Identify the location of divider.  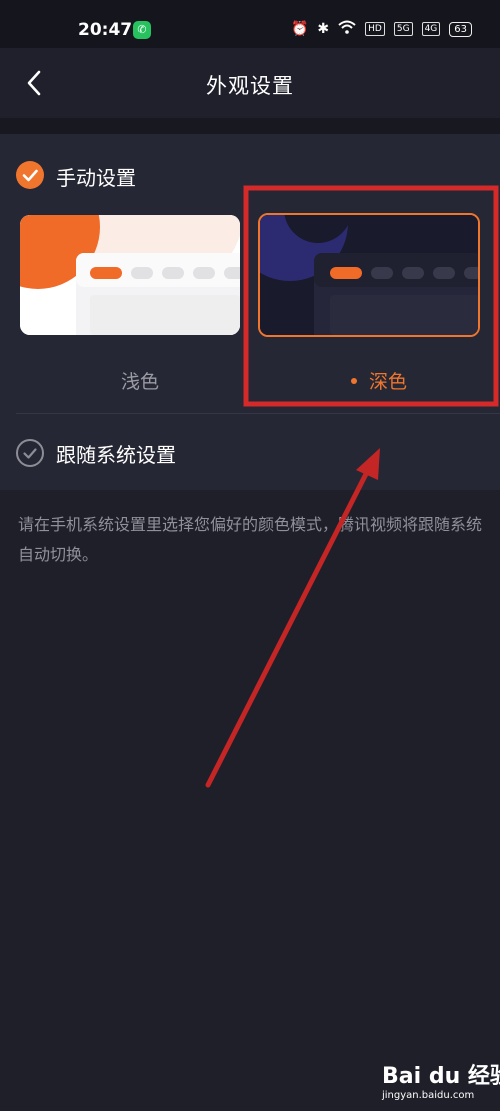
(258, 413).